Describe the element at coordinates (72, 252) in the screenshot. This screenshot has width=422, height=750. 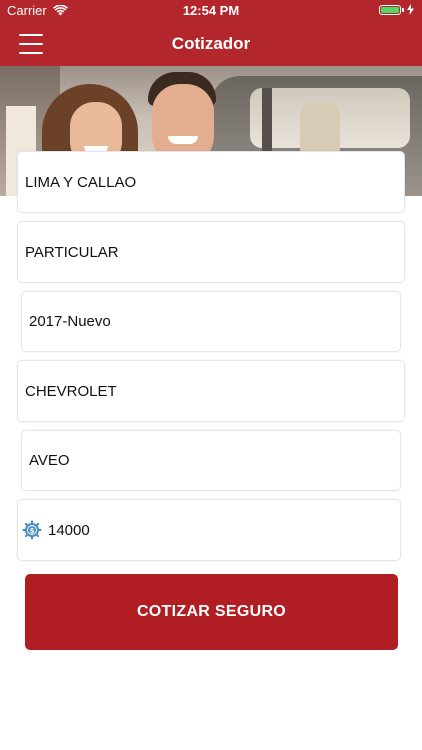
I see `usage-value: PARTICULAR` at that location.